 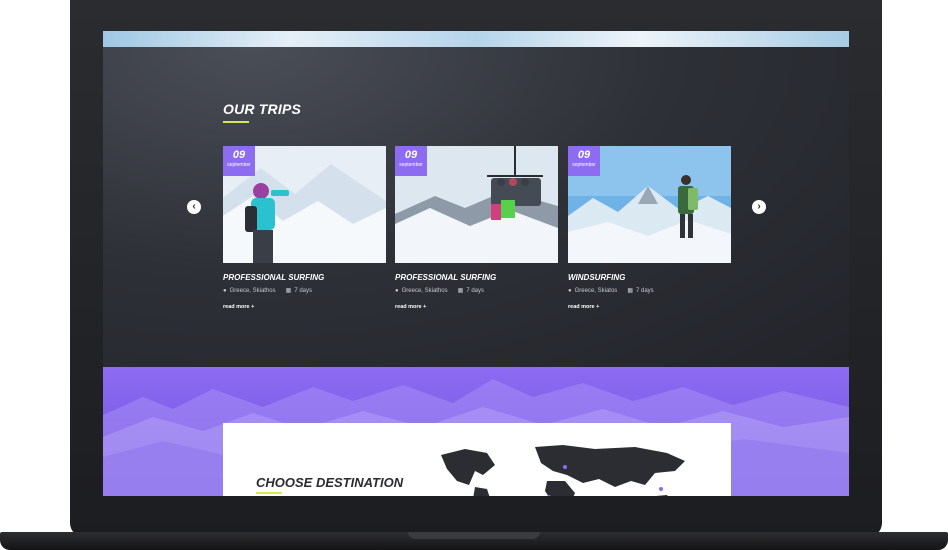 What do you see at coordinates (759, 207) in the screenshot?
I see `chevron-right-icon: ›` at bounding box center [759, 207].